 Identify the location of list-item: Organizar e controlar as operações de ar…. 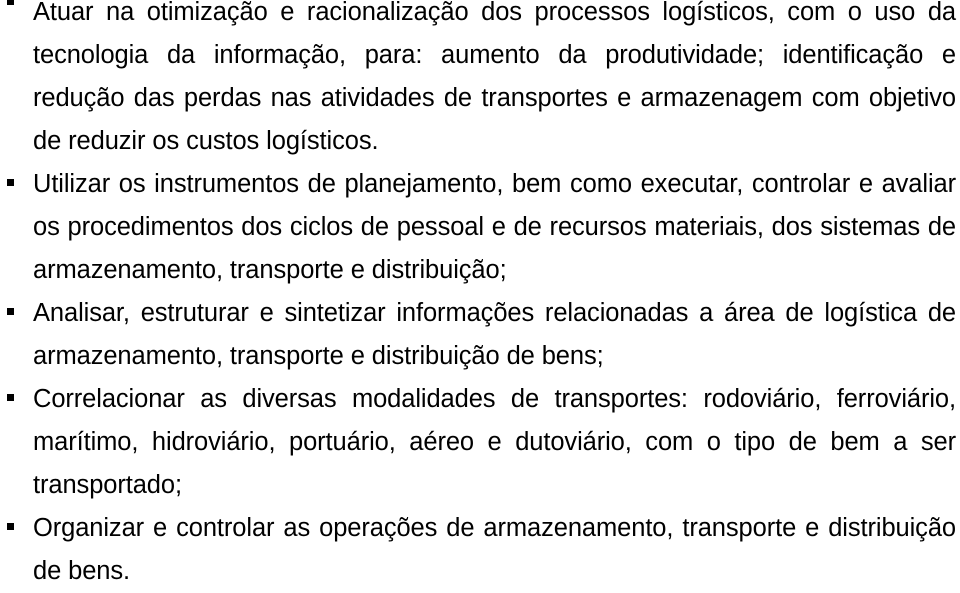
(480, 550).